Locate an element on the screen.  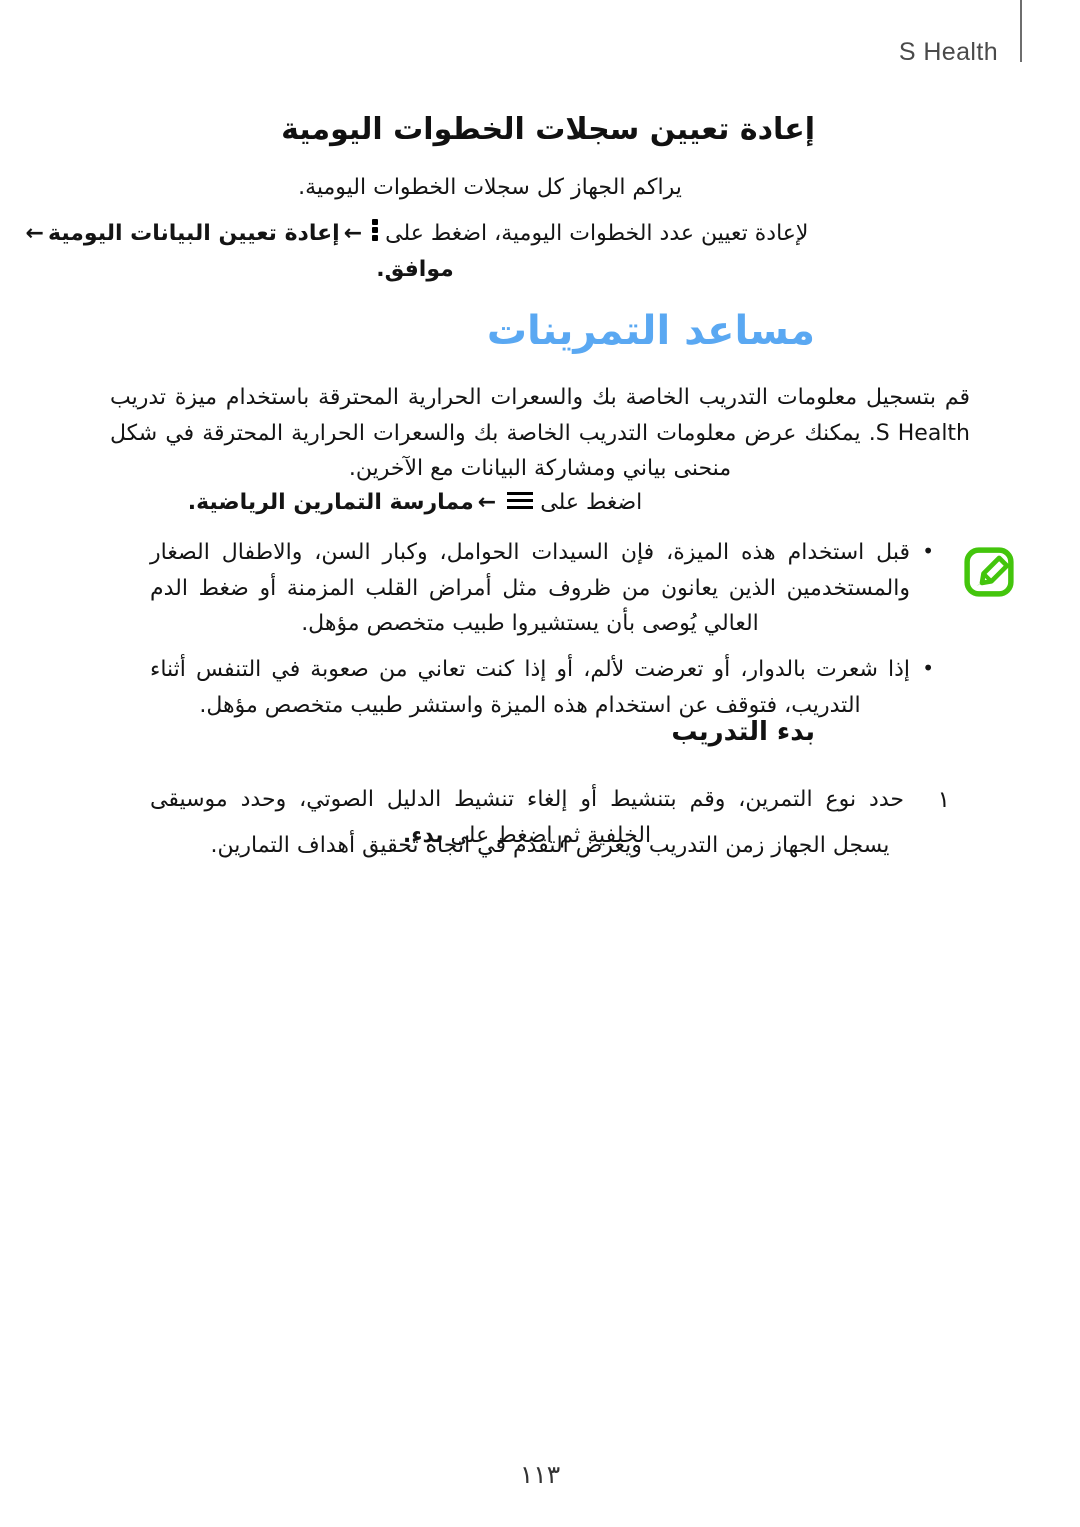
arrow-icon-2: ← is located at coordinates (34, 233).